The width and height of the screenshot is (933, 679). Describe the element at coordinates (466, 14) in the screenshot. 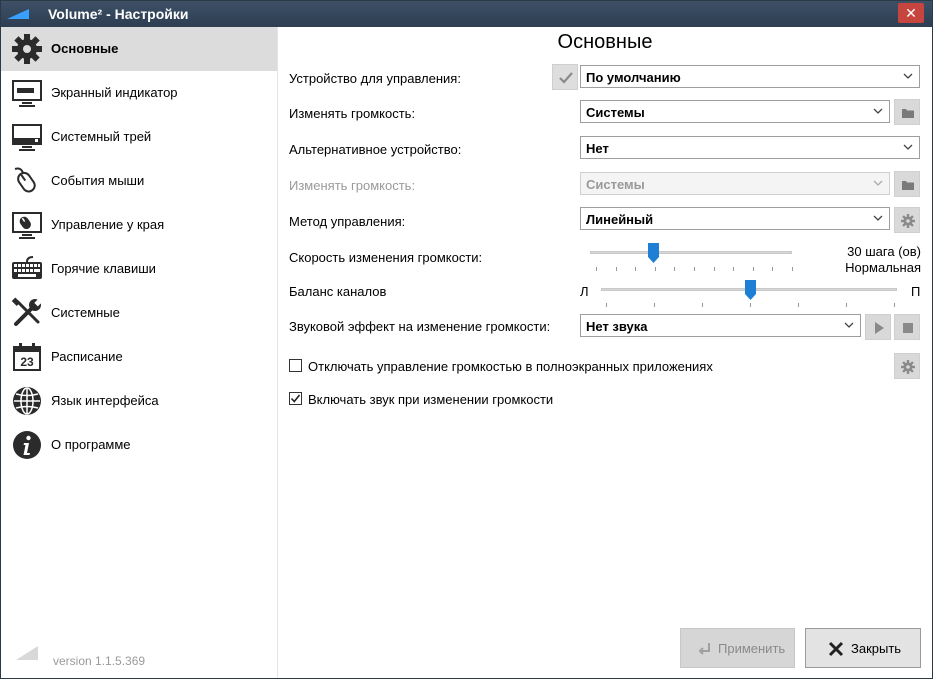

I see `title-bar: Volume² - Настройки ✕` at that location.